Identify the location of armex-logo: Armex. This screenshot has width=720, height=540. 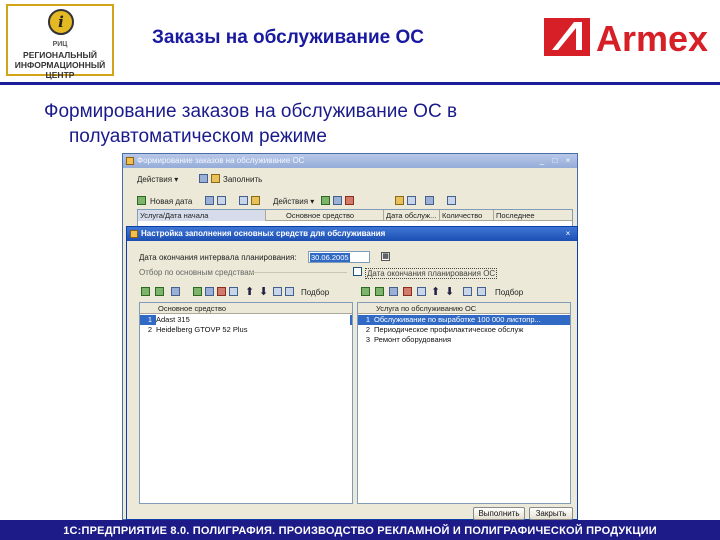
(626, 38).